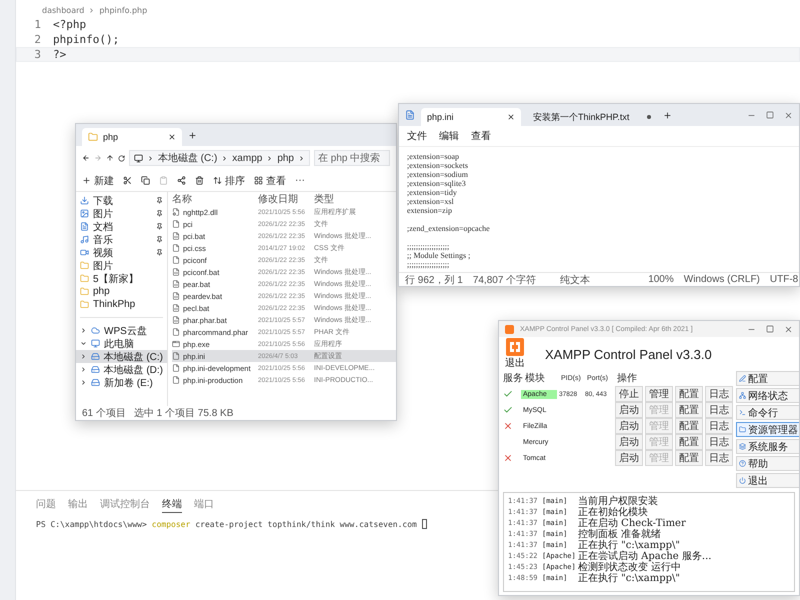  Describe the element at coordinates (184, 413) in the screenshot. I see `status-text: 选中 1 个项目 75.8 KB` at that location.